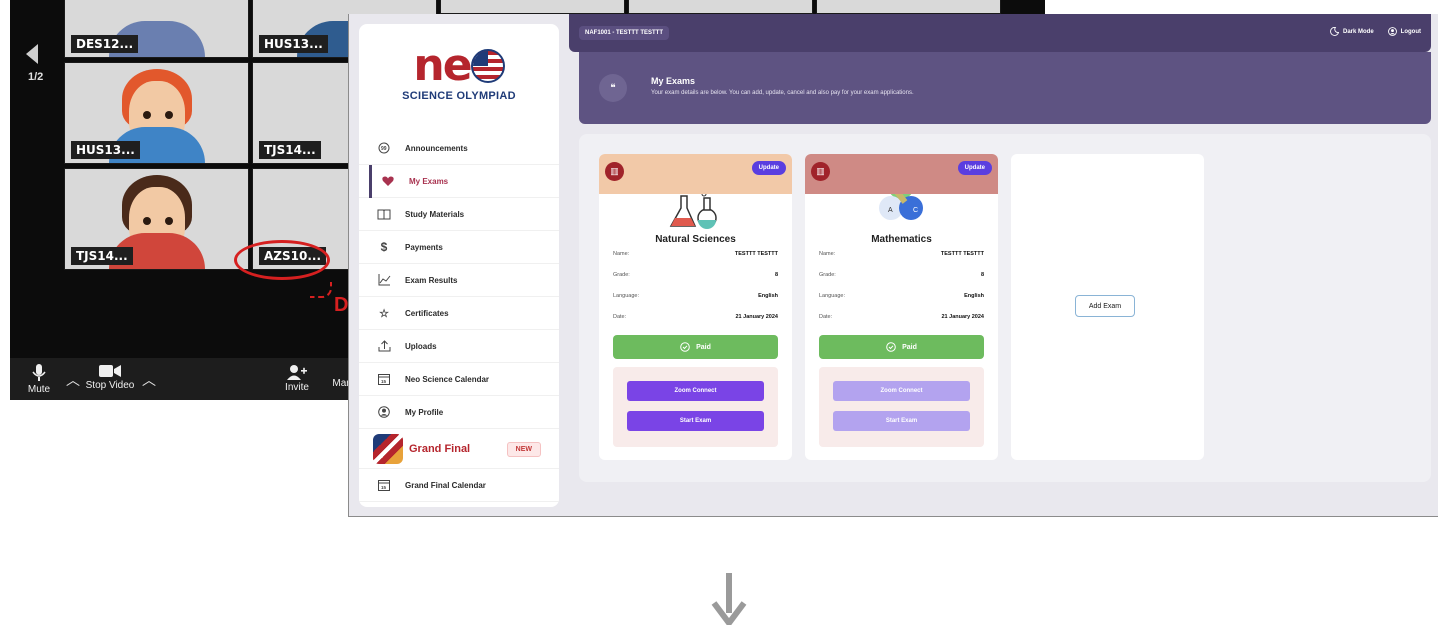  What do you see at coordinates (297, 372) in the screenshot?
I see `add-user-icon` at bounding box center [297, 372].